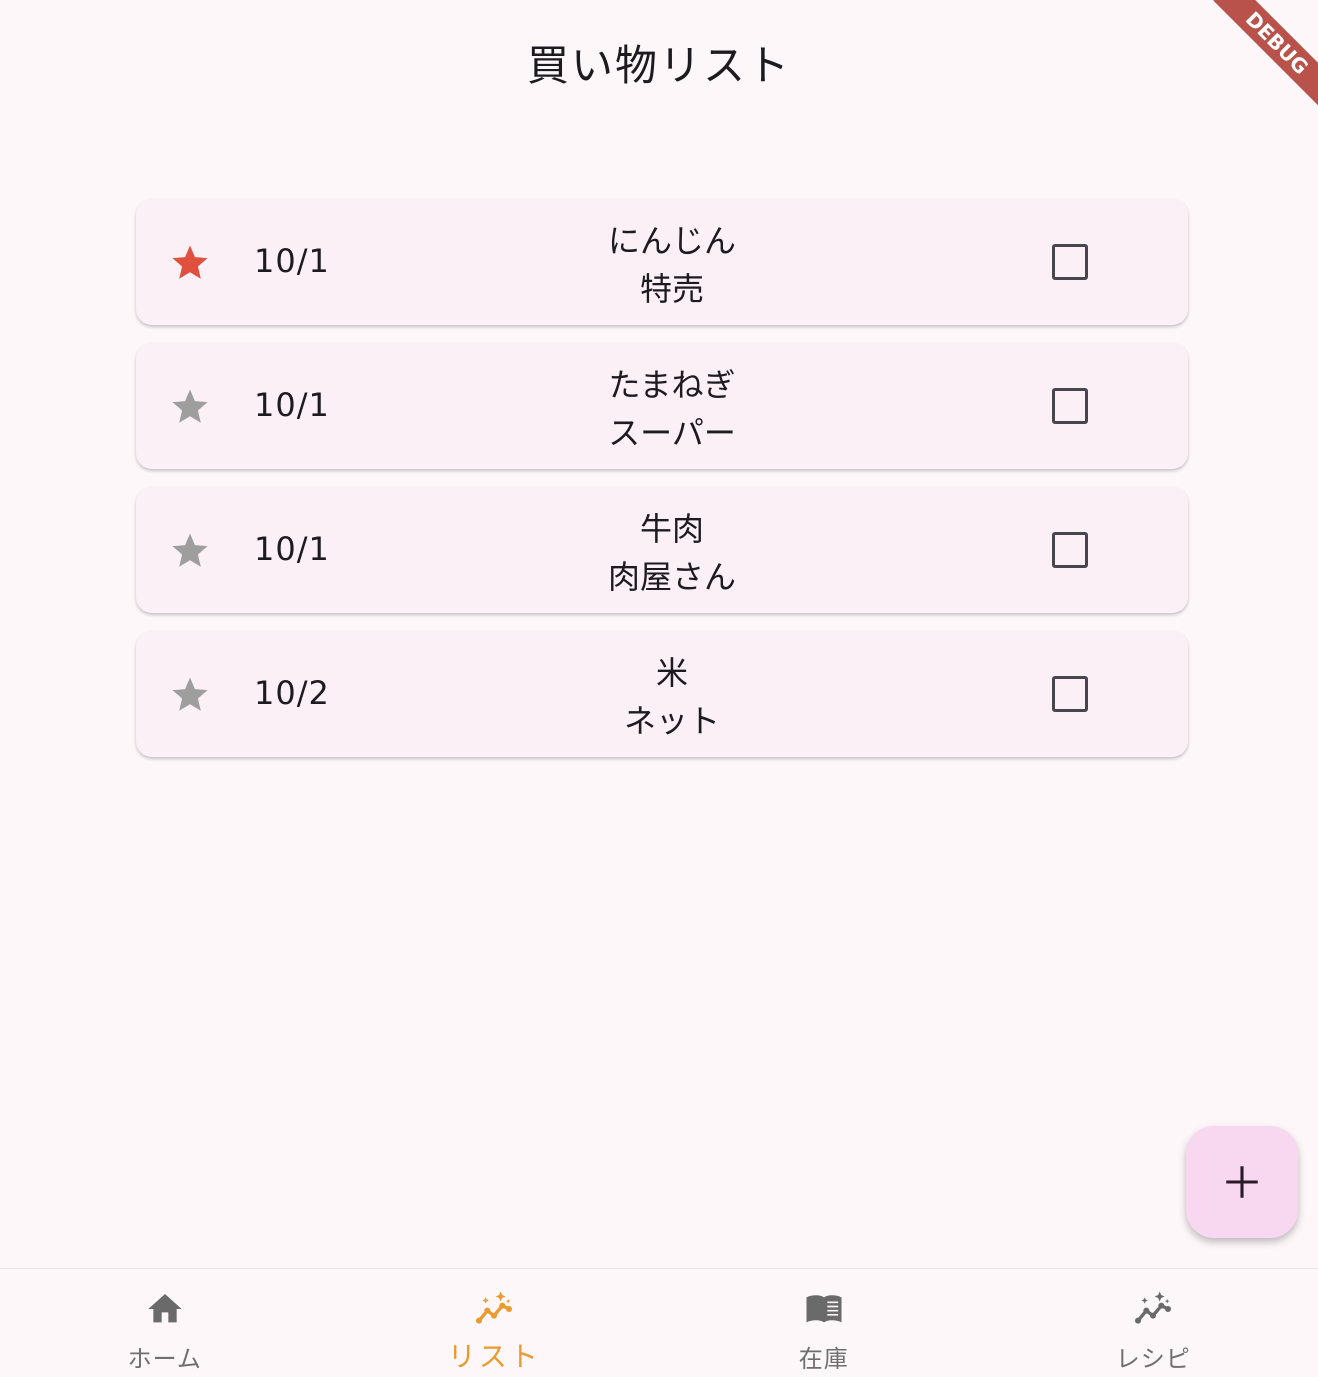 This screenshot has width=1318, height=1377. I want to click on item-note: 肉屋さん, so click(672, 577).